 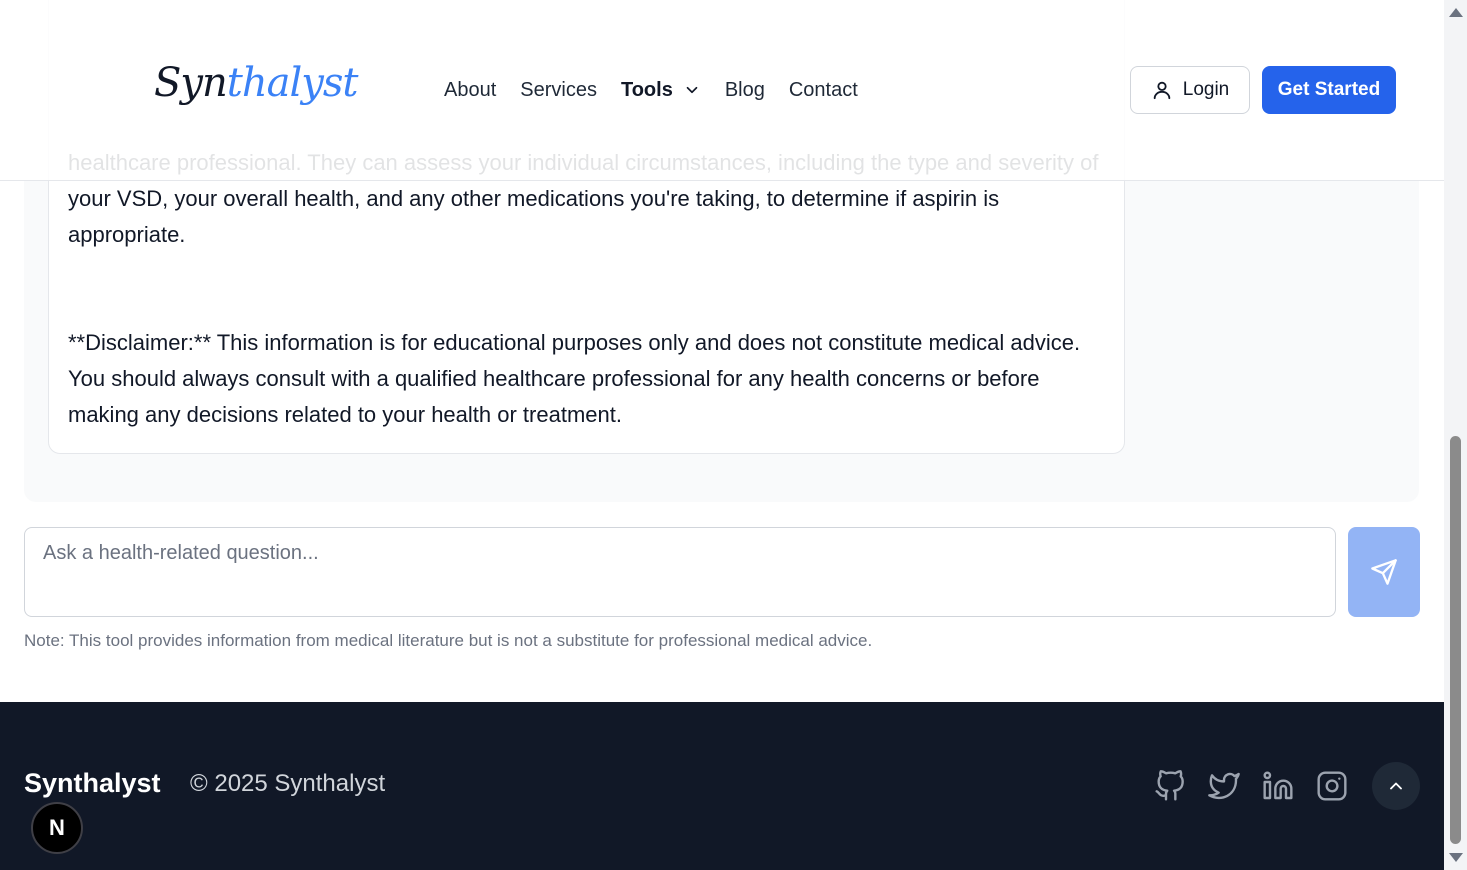 I want to click on dev-tools-badge: N, so click(x=57, y=828).